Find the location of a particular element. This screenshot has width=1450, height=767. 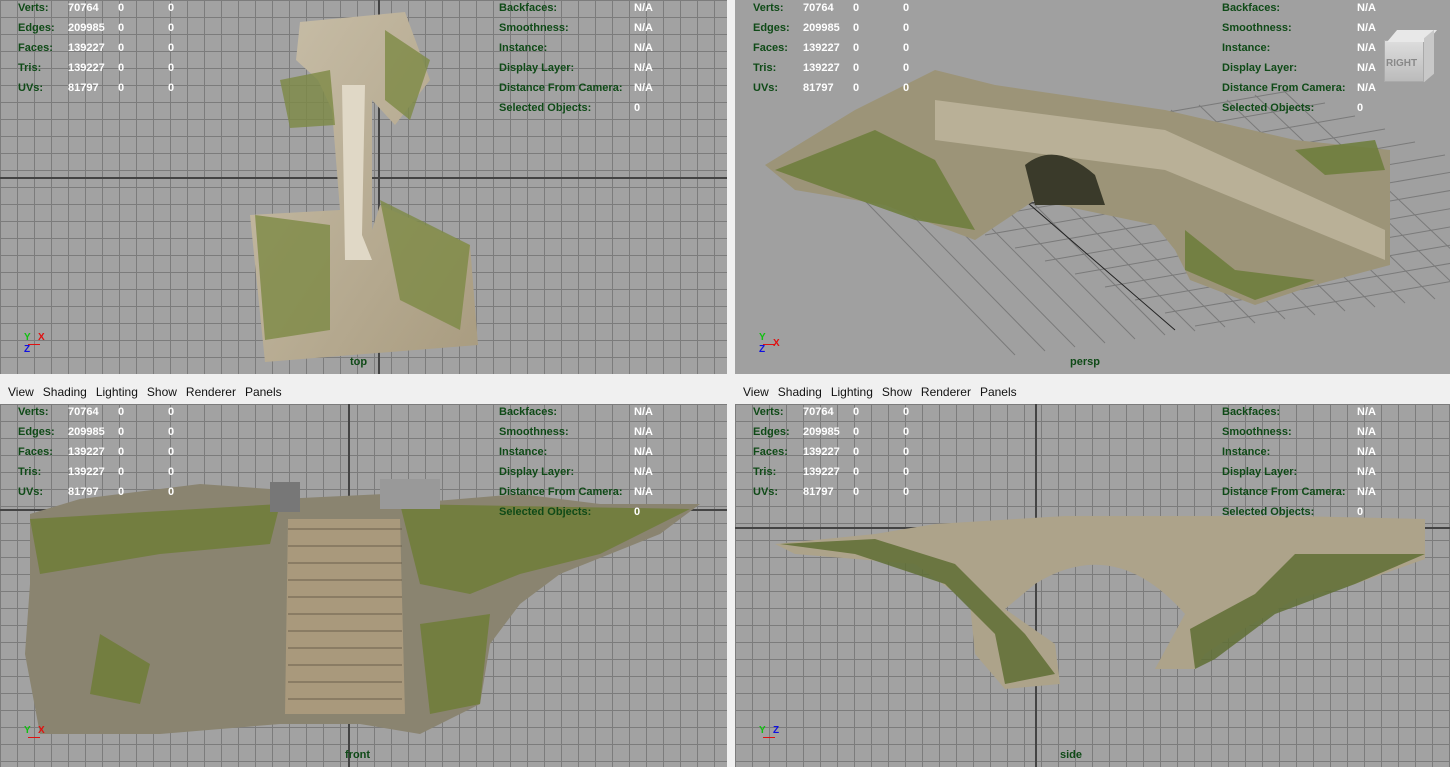

axis-label: X is located at coordinates (41, 337).